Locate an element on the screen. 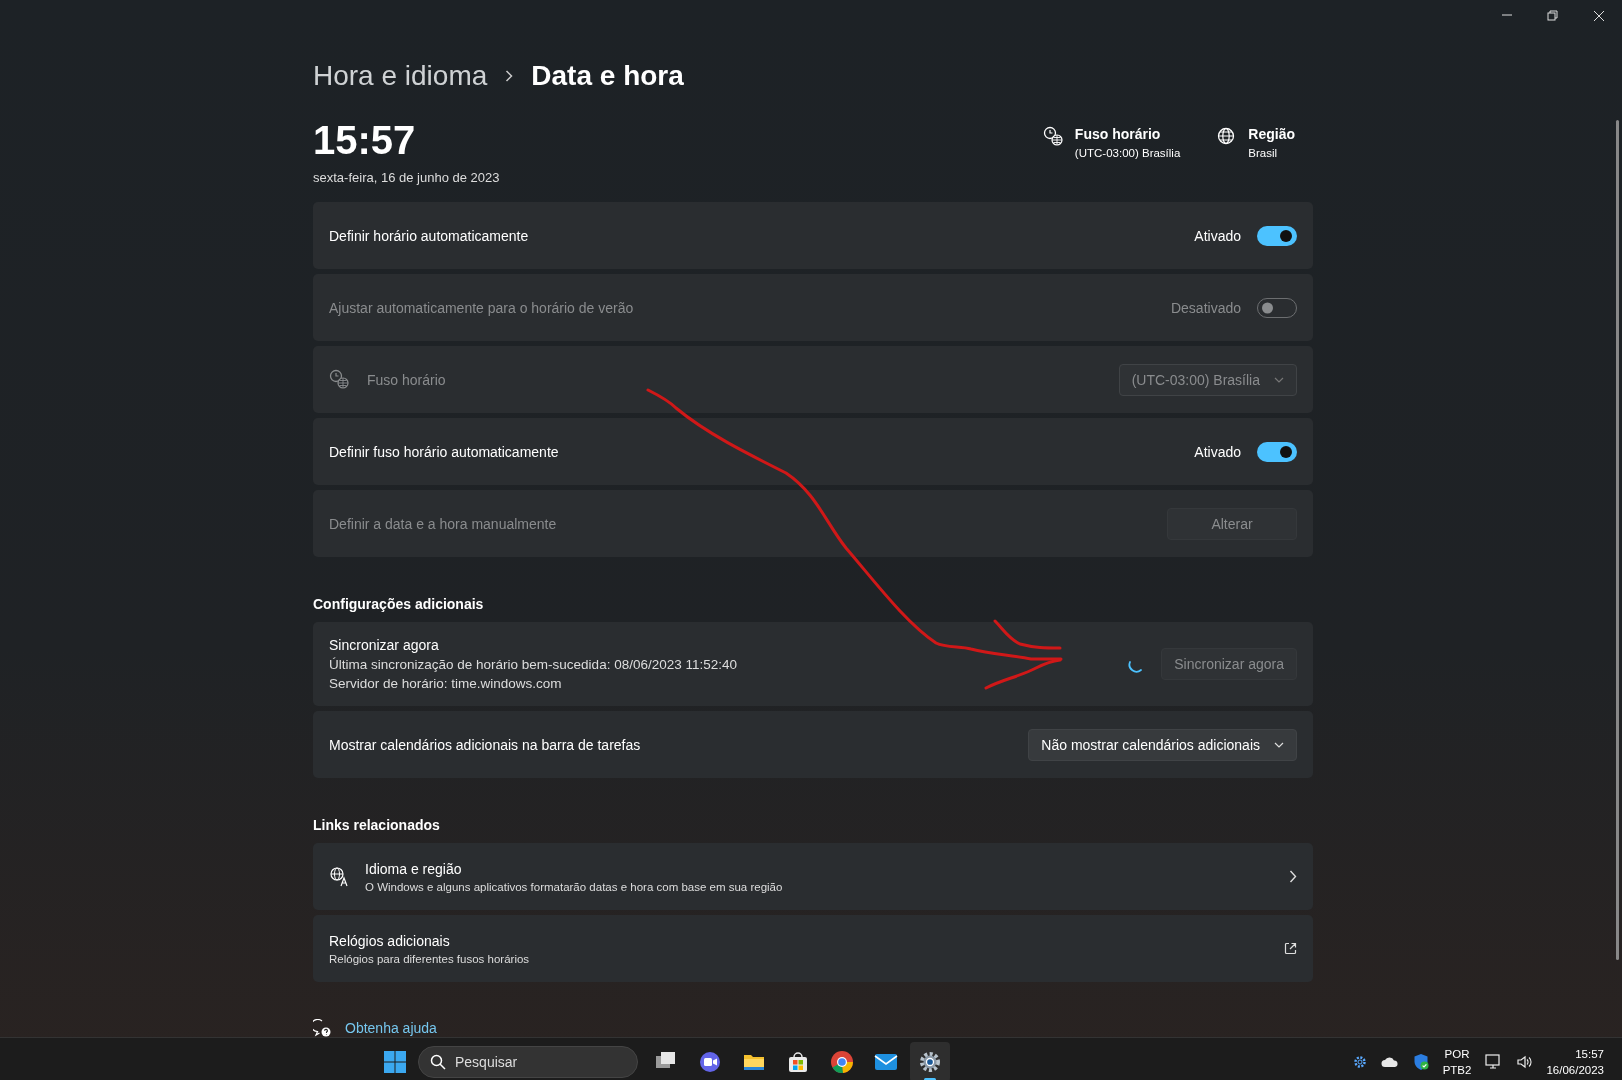  setting-detail: Última sincronização de horário bem-sucedida: 08/06/2023 11:52:40 is located at coordinates (533, 664).